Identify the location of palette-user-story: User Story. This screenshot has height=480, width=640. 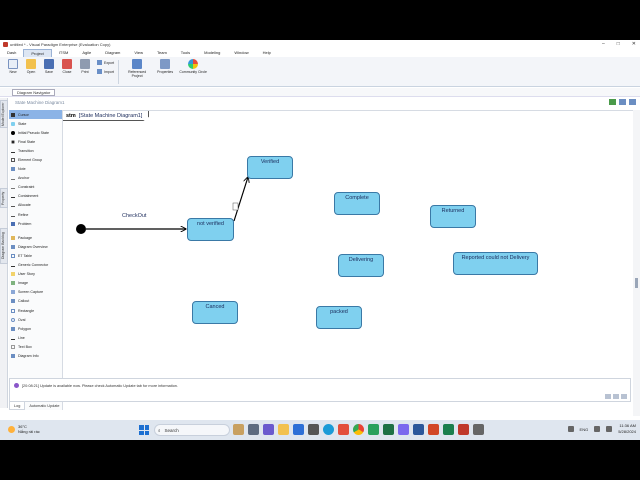
(35, 274).